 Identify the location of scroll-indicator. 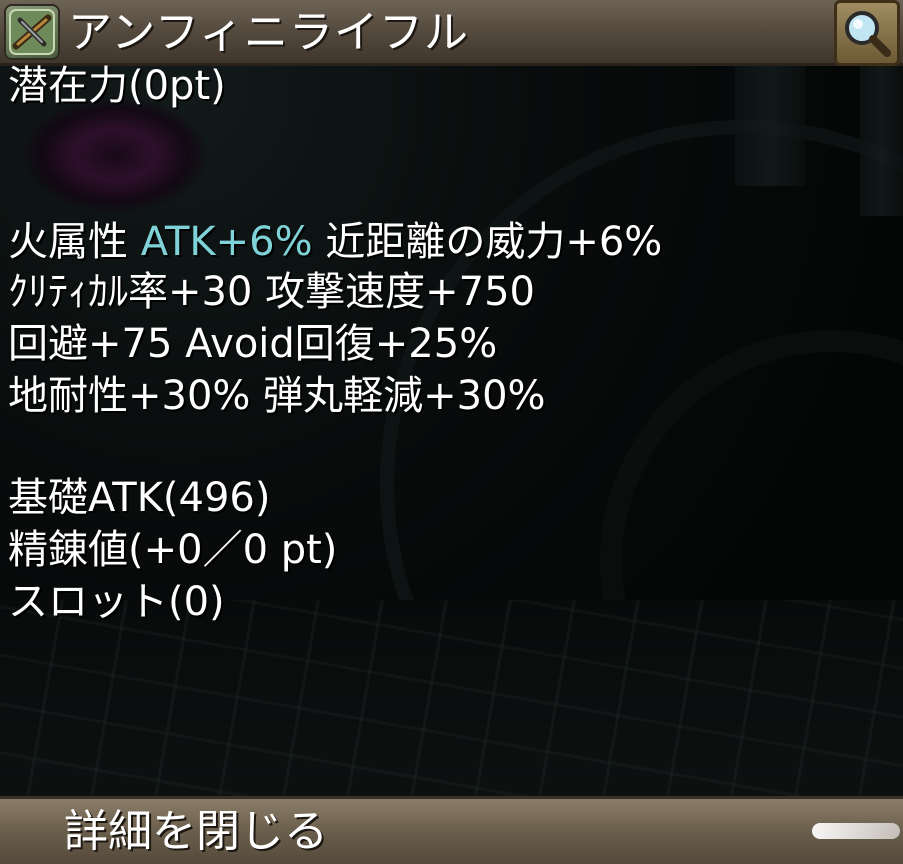
(856, 831).